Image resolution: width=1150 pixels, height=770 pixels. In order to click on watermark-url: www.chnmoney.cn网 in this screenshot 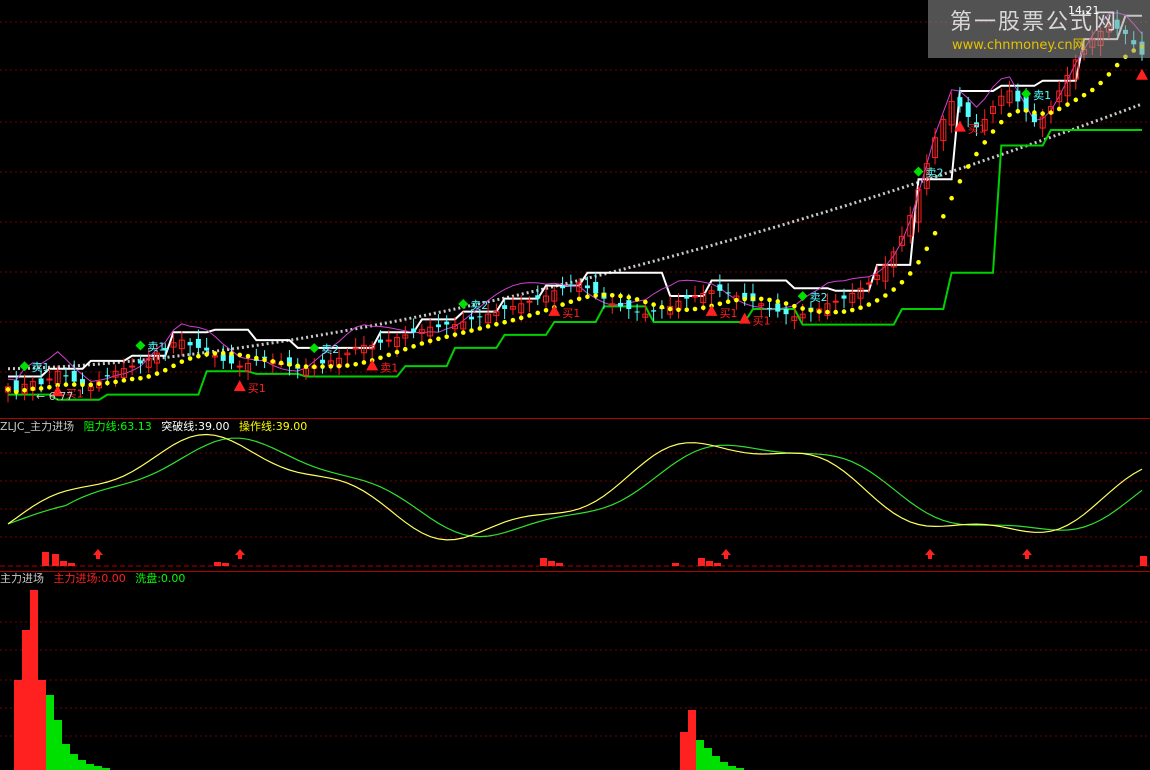, I will do `click(1019, 45)`.